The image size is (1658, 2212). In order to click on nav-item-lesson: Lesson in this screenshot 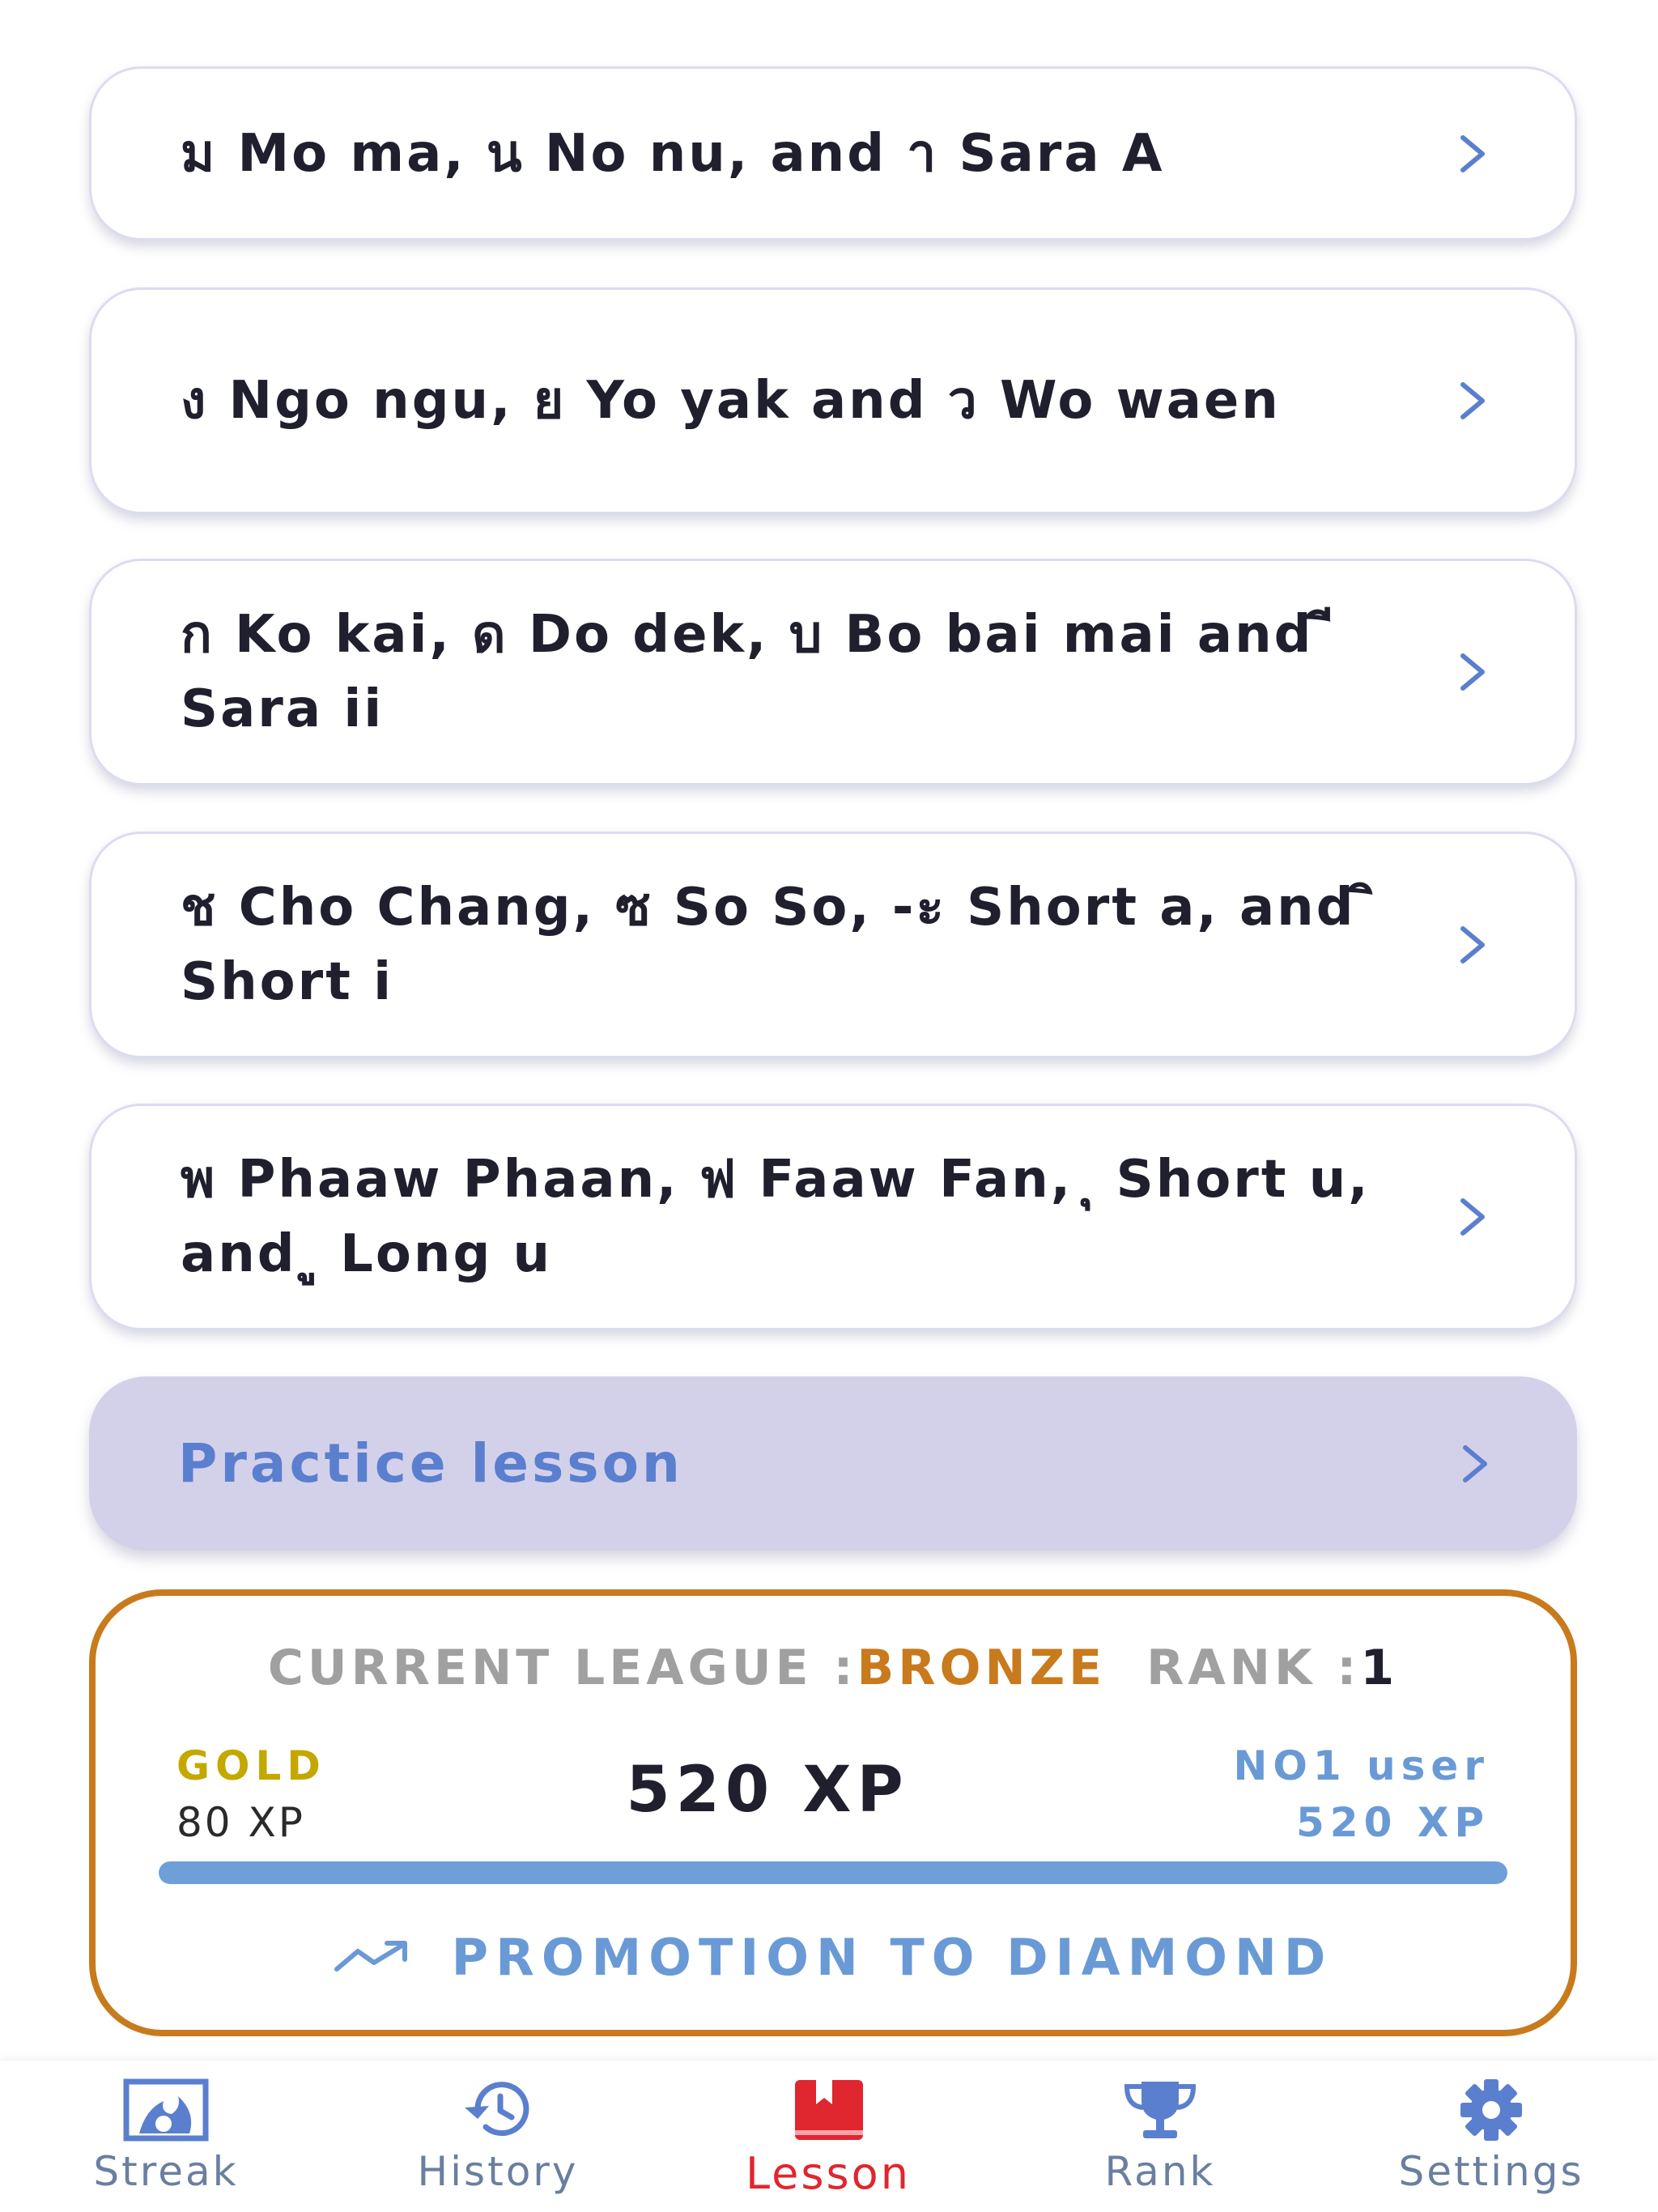, I will do `click(828, 2136)`.